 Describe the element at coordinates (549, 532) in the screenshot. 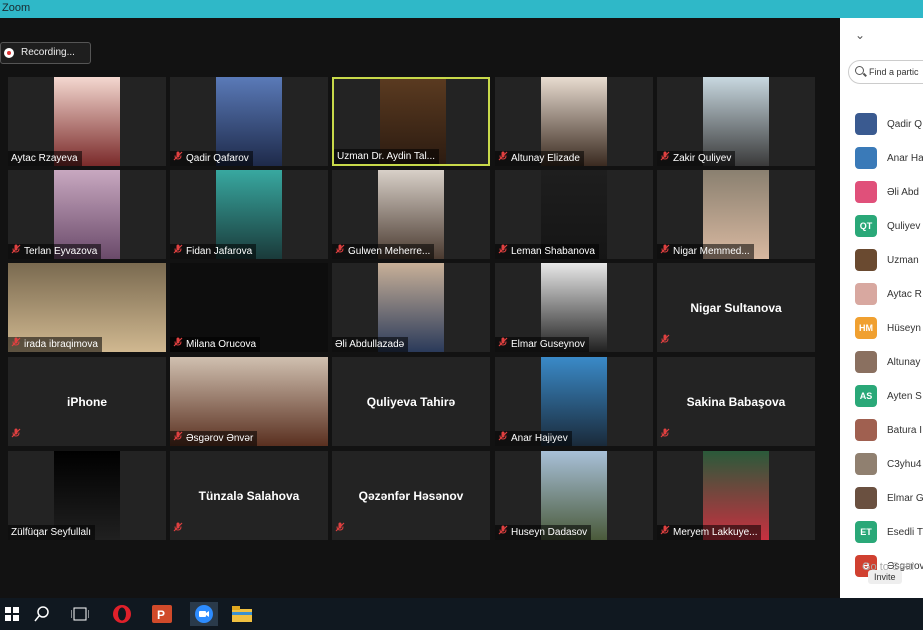

I see `participant-name: Huseyn Dadasov` at that location.